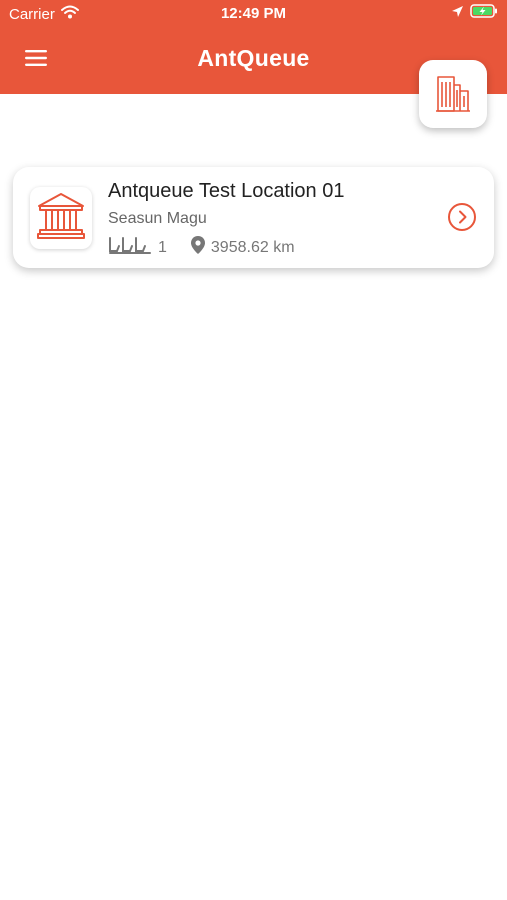  What do you see at coordinates (253, 217) in the screenshot?
I see `location-card: Antqueue Test Location 01 Seasun Magu 1` at bounding box center [253, 217].